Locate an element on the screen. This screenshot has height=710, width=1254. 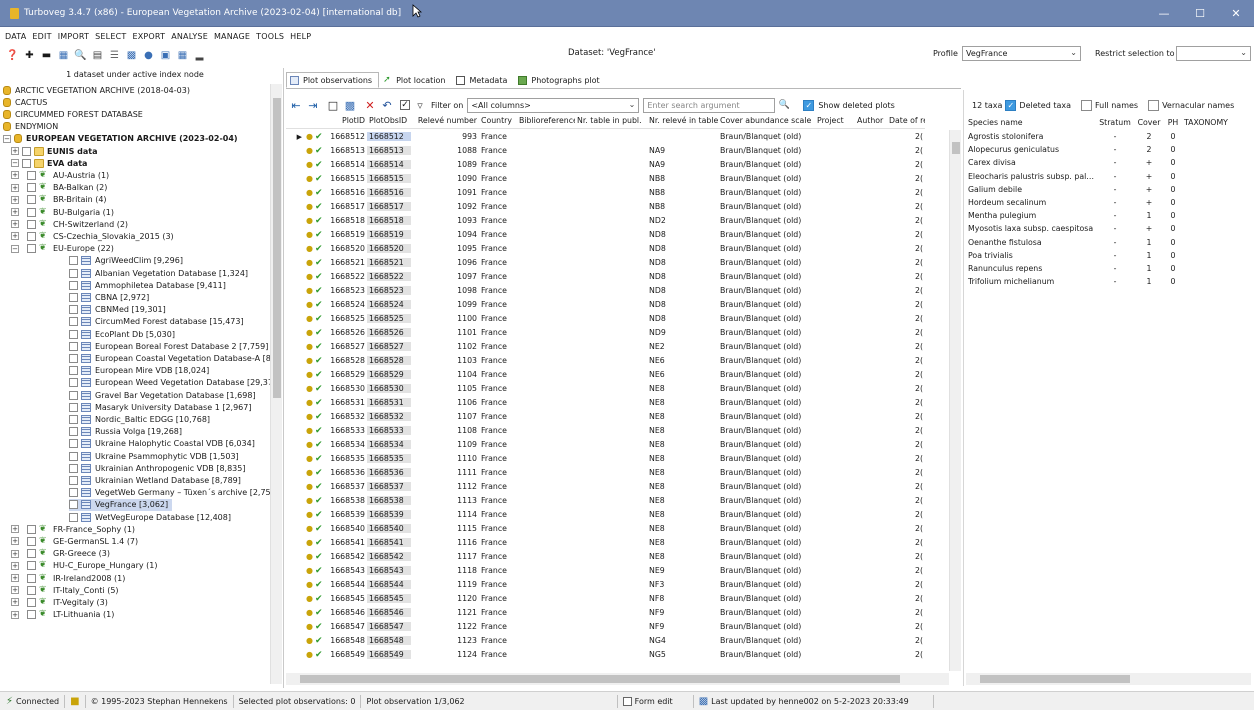
cell-plotid: 1668517 is located at coordinates (345, 206).